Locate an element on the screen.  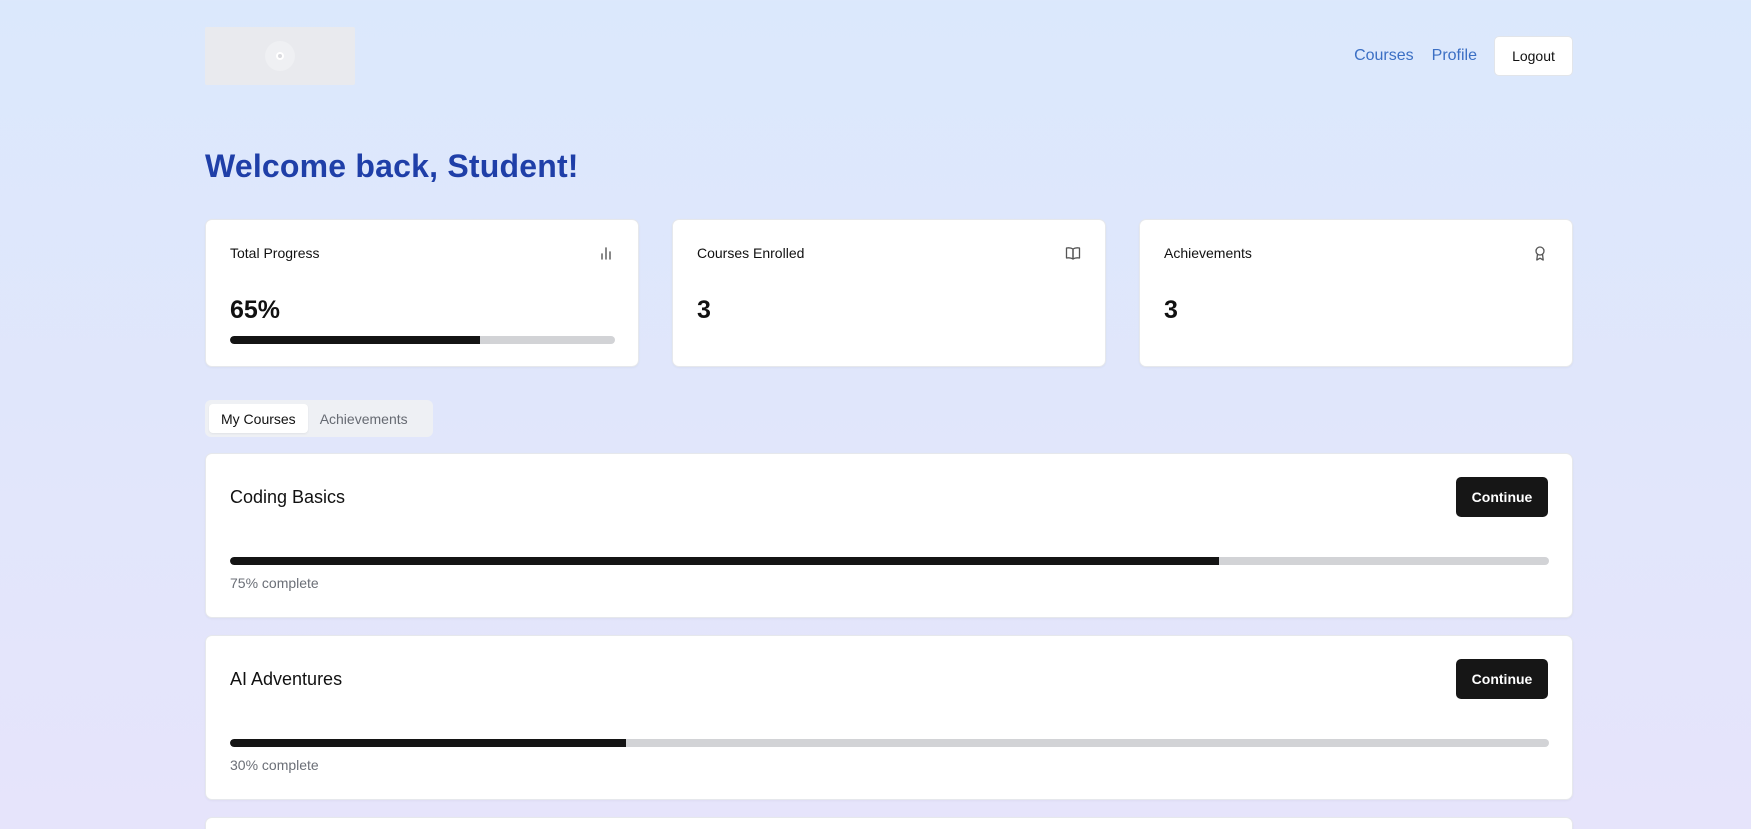
nav-link-profile: Profile is located at coordinates (1454, 56).